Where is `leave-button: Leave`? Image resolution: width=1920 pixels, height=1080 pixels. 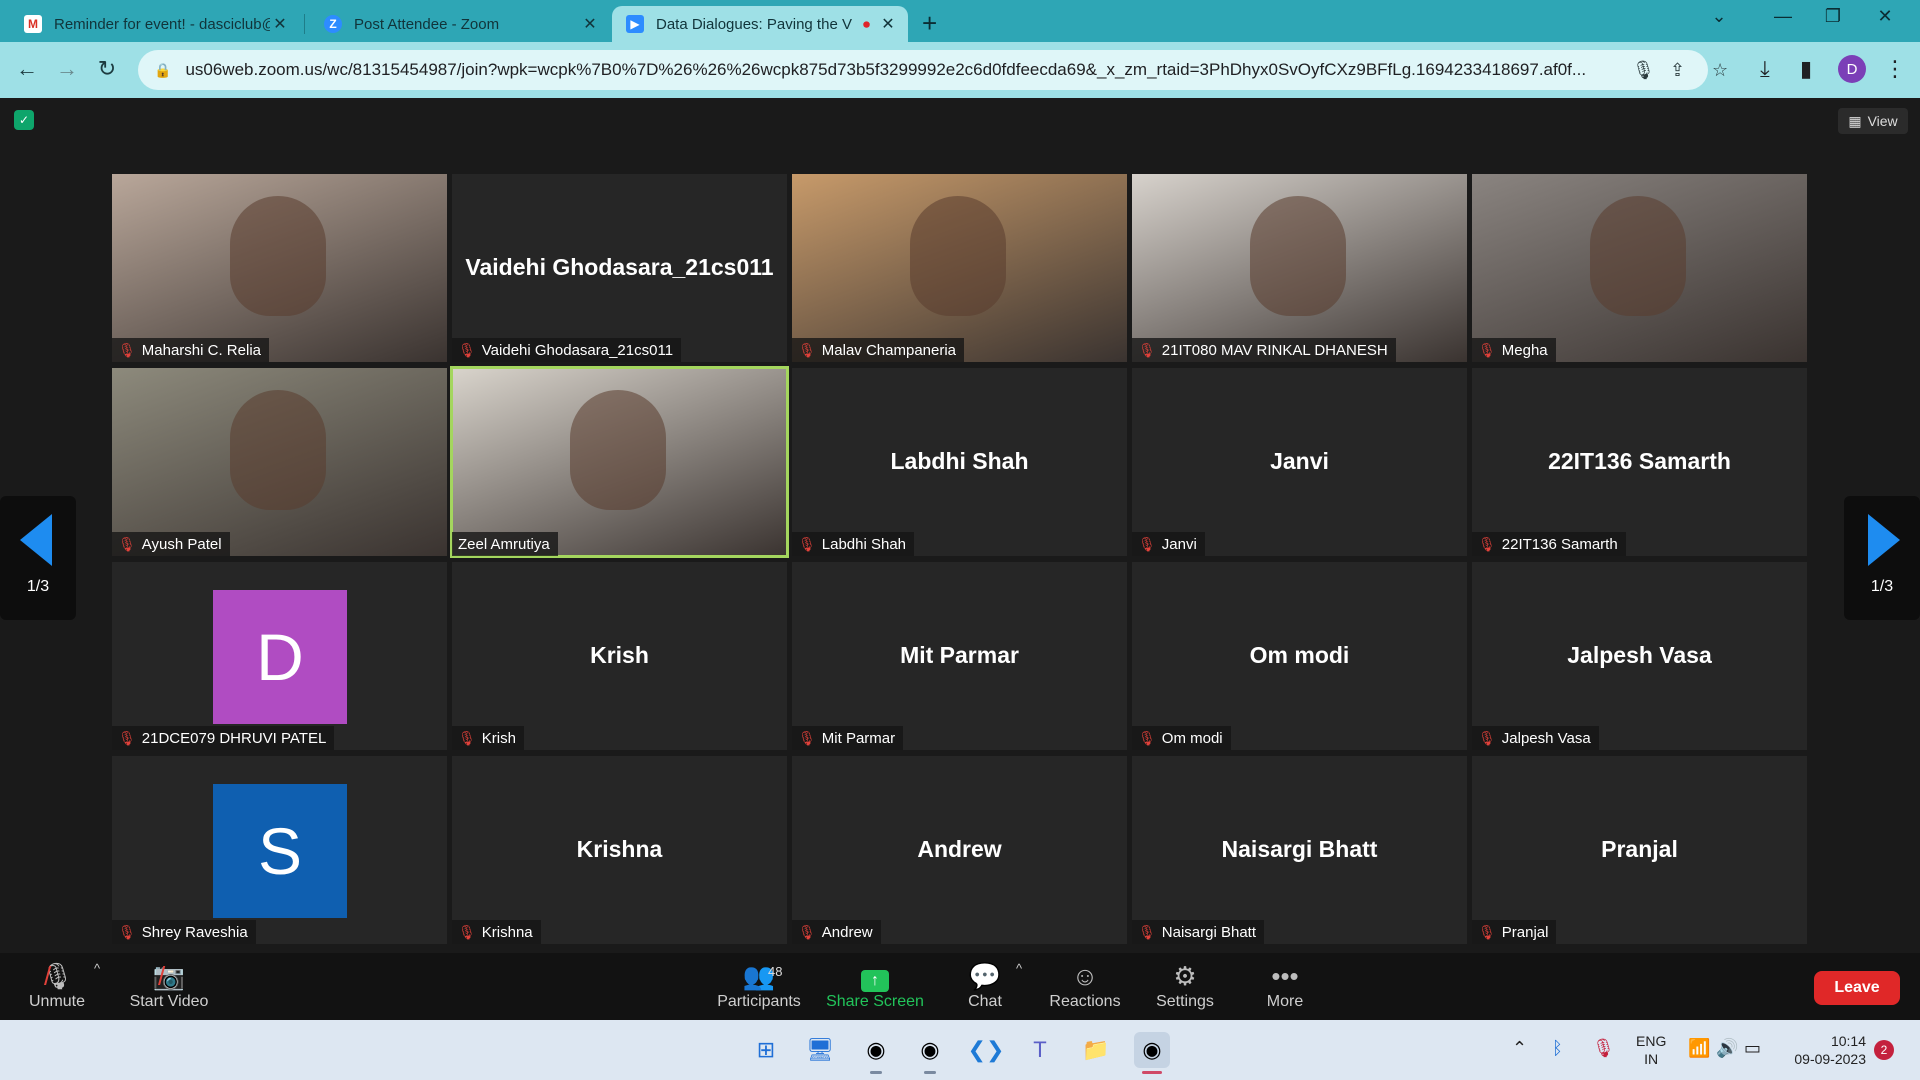 leave-button: Leave is located at coordinates (1857, 988).